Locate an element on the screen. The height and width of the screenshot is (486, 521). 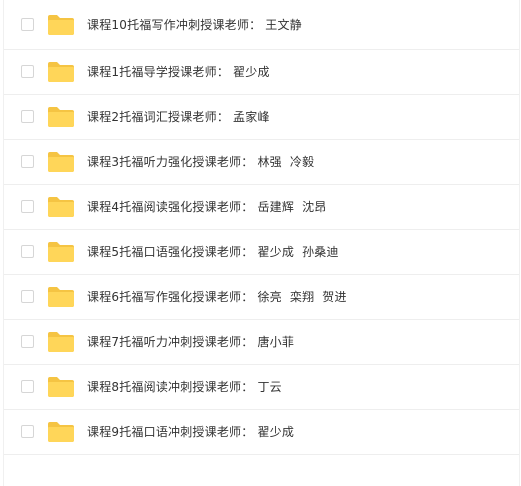
list-item: 课程6托福写作强化授课老师： 徐亮 栾翔 贺进 is located at coordinates (261, 297).